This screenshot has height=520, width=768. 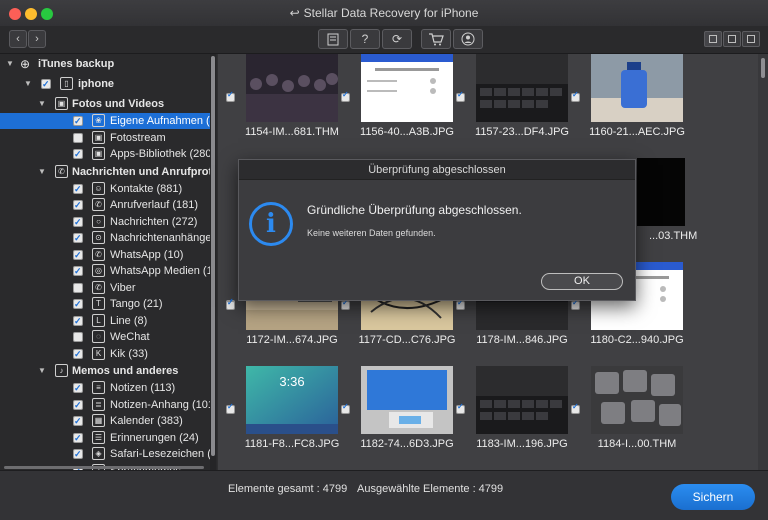 What do you see at coordinates (397, 39) in the screenshot?
I see `refresh-button: ⟳` at bounding box center [397, 39].